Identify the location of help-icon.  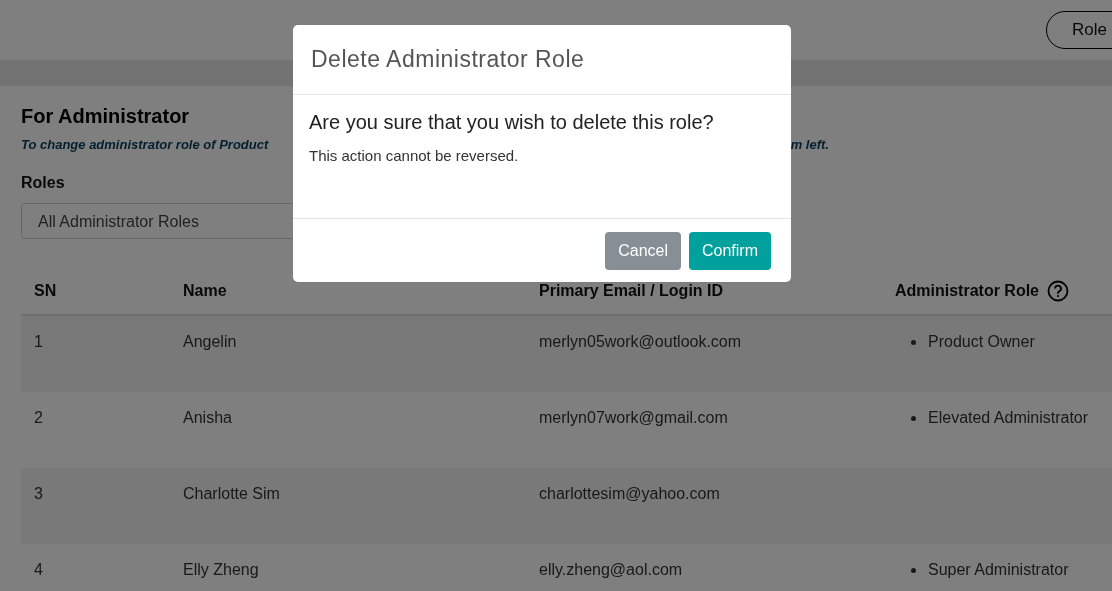
(1058, 291).